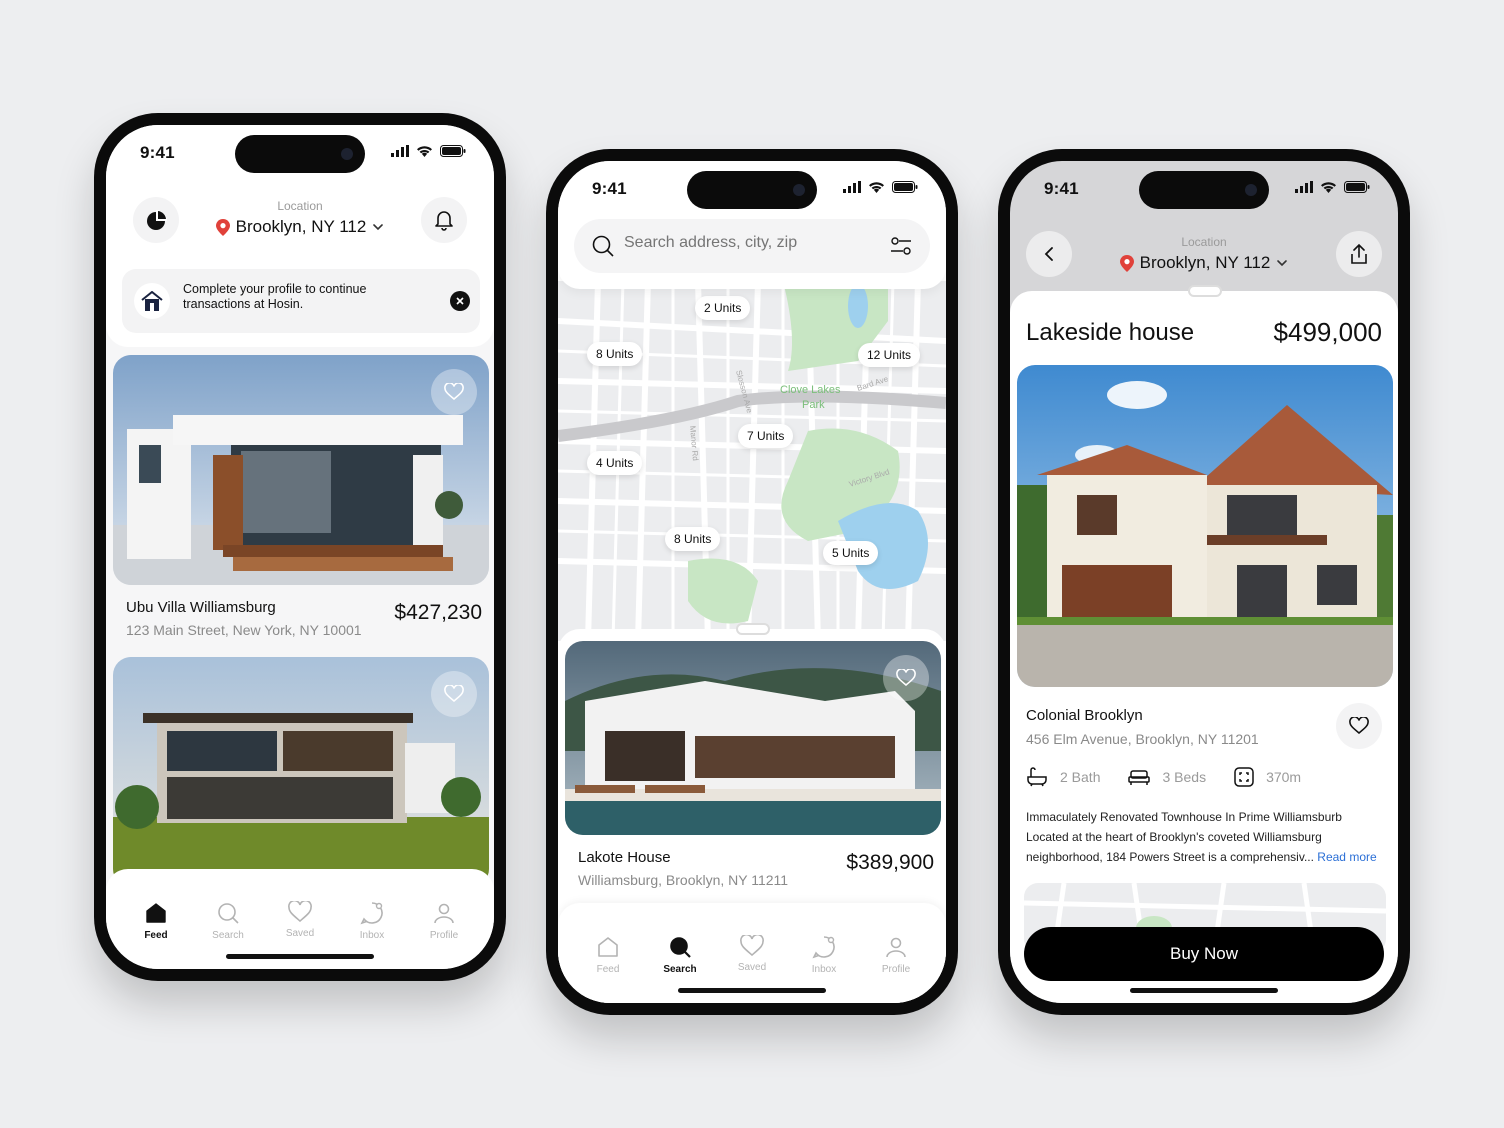  What do you see at coordinates (744, 243) in the screenshot?
I see `search-input` at bounding box center [744, 243].